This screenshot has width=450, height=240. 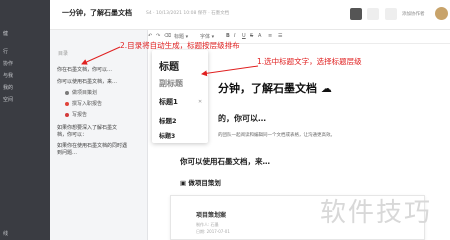 What do you see at coordinates (230, 71) in the screenshot?
I see `arrow-to-dropdown` at bounding box center [230, 71].